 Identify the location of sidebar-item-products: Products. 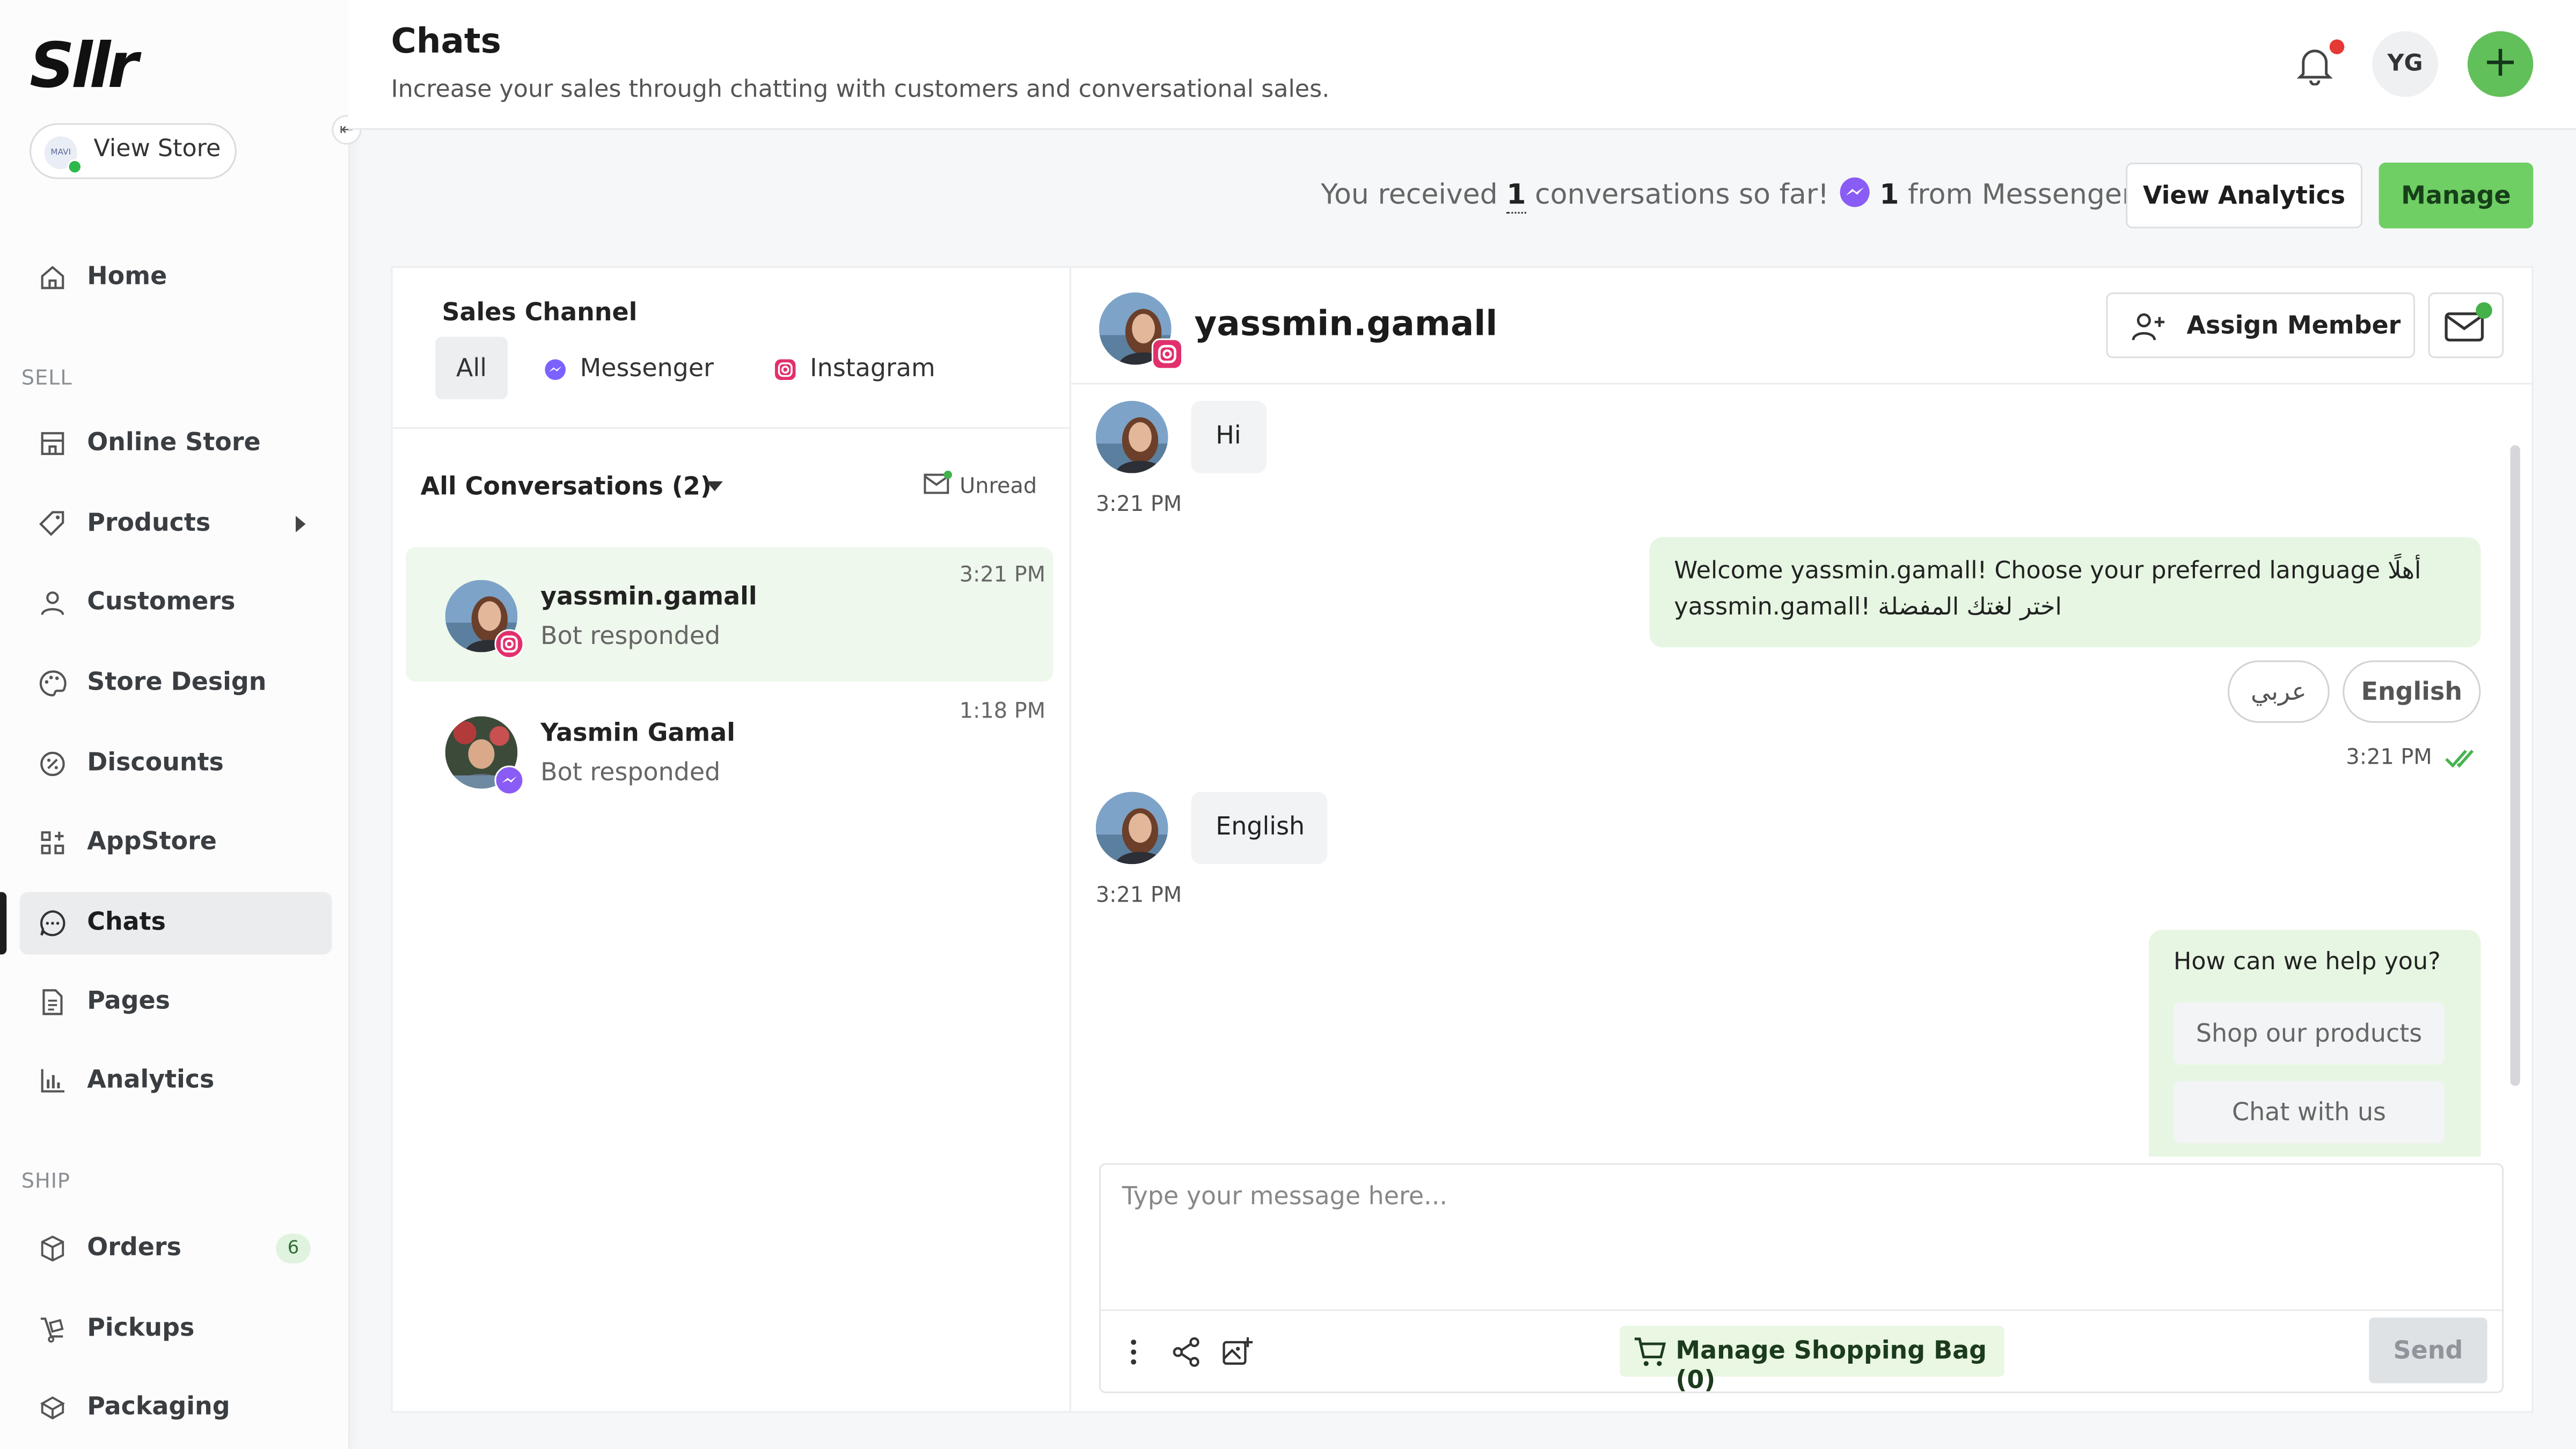
(176, 524).